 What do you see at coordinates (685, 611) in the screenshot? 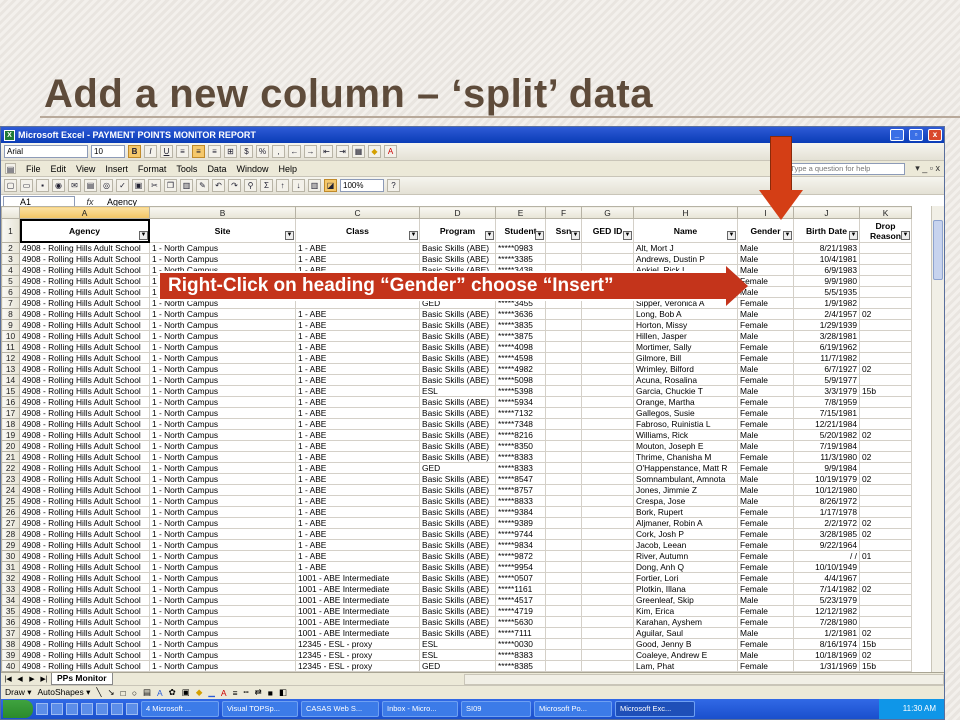
I see `table-cell: Kim, Erica` at bounding box center [685, 611].